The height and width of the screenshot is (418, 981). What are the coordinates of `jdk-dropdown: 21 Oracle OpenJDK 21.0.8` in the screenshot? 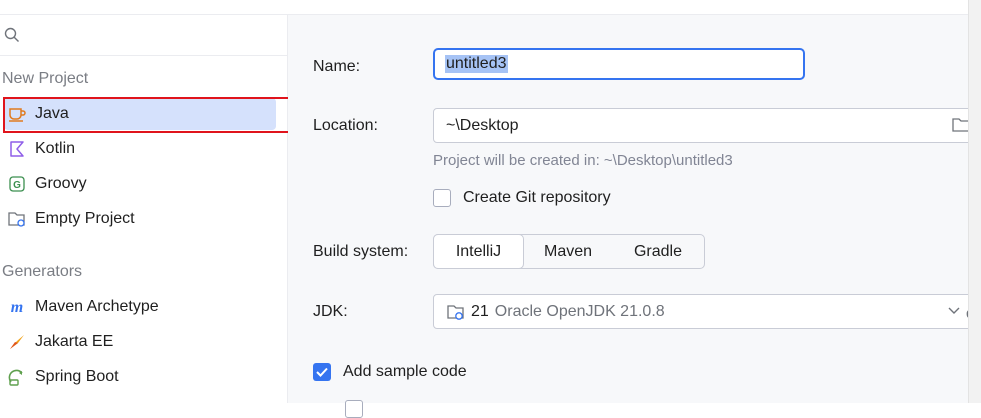 It's located at (705, 311).